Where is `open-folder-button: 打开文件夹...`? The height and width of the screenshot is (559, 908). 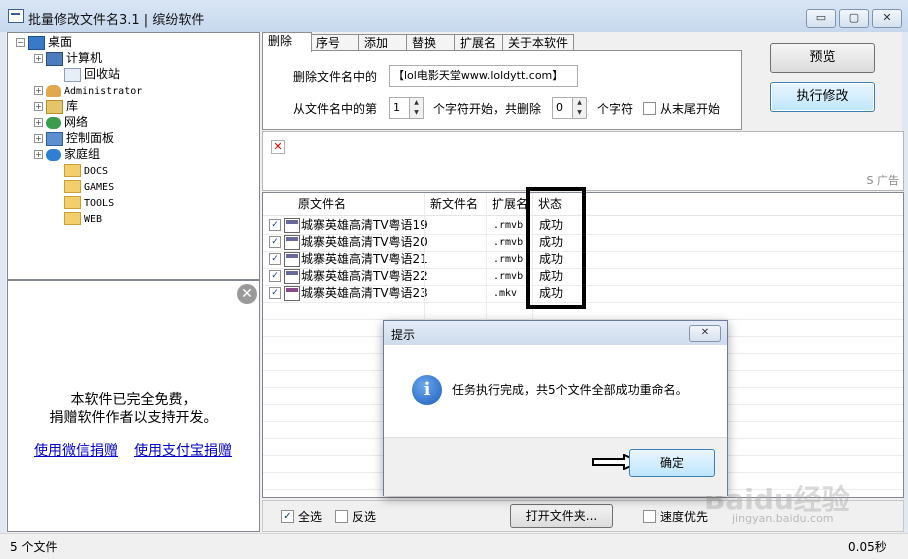
open-folder-button: 打开文件夹... is located at coordinates (561, 516).